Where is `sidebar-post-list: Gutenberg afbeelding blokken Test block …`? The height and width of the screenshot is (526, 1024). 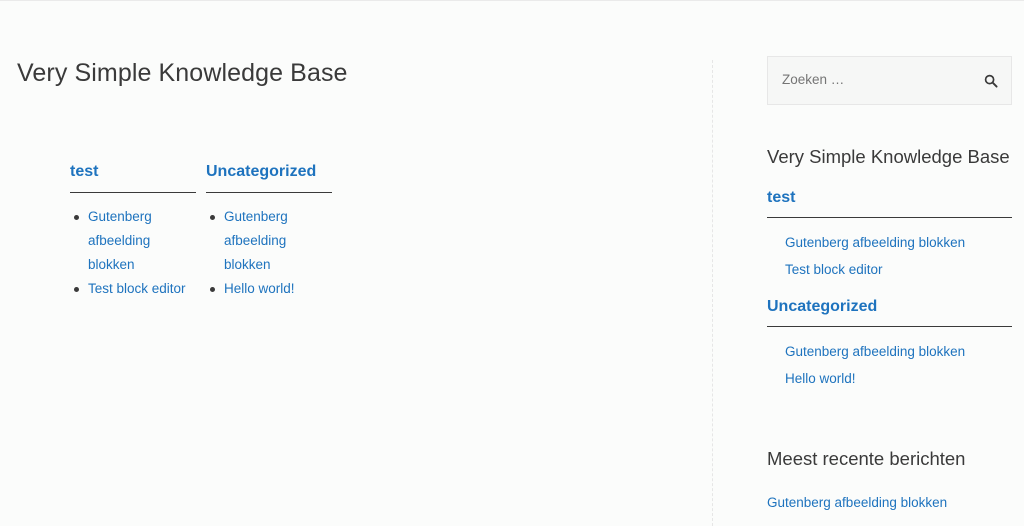 sidebar-post-list: Gutenberg afbeelding blokken Test block … is located at coordinates (889, 256).